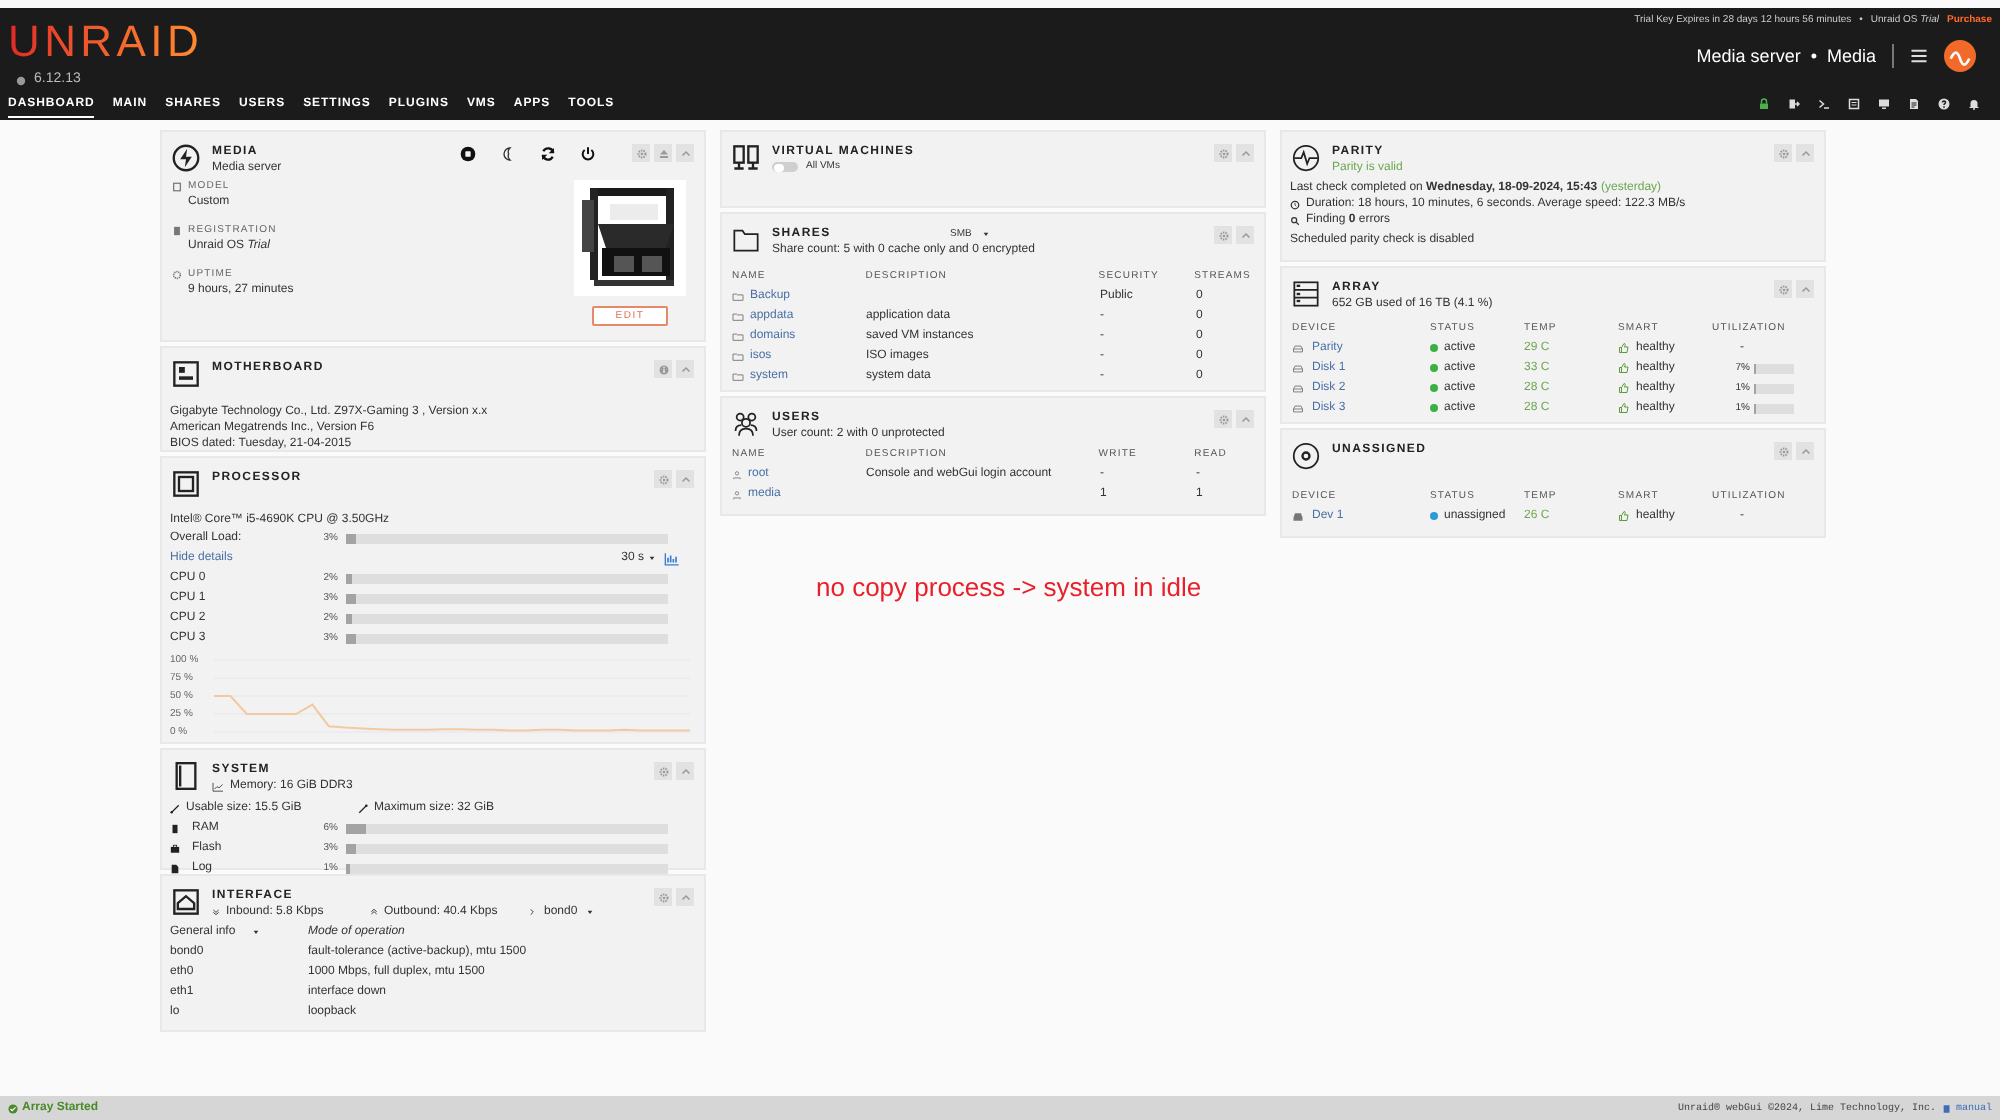 The height and width of the screenshot is (1120, 2000). Describe the element at coordinates (186, 902) in the screenshot. I see `network-icon` at that location.